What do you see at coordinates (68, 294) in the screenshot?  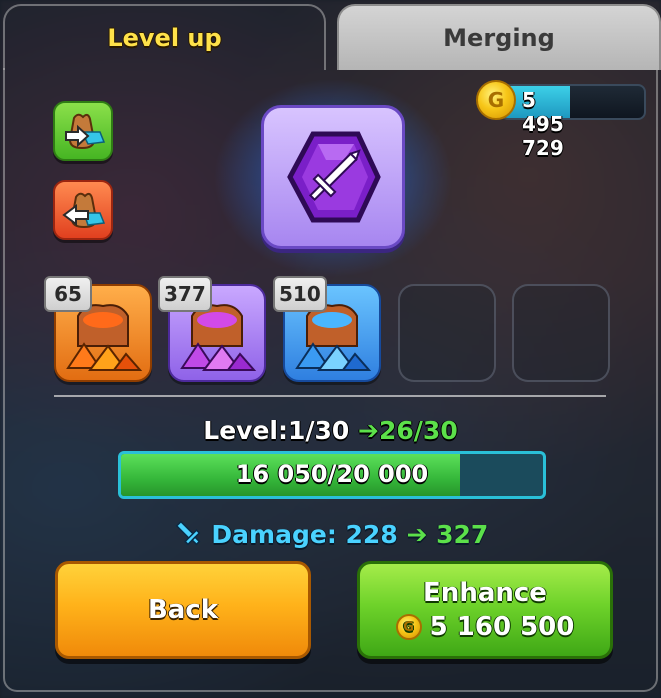 I see `slot-count-badge: 65` at bounding box center [68, 294].